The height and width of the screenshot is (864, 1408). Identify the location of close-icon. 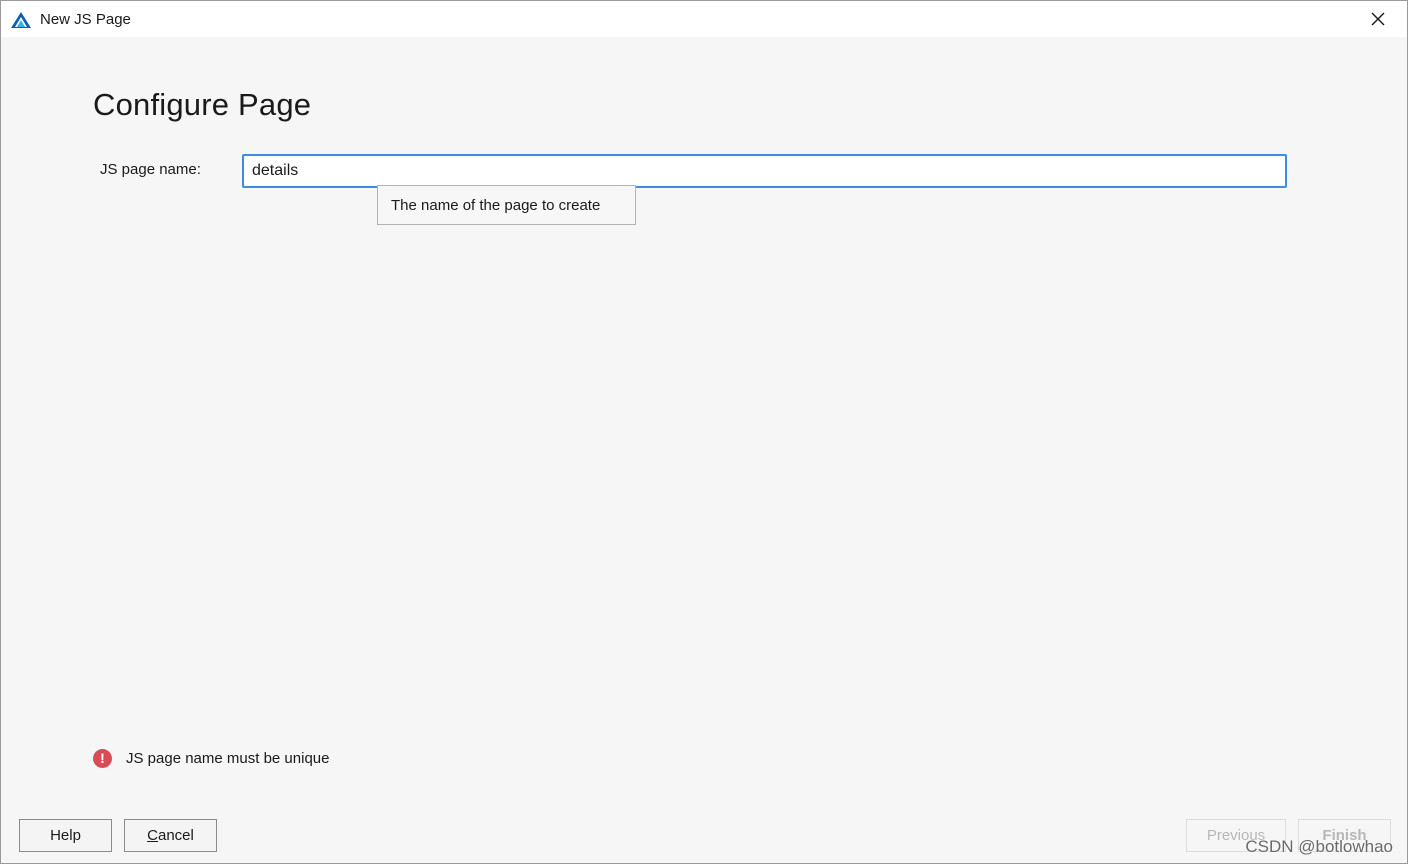
(1378, 19).